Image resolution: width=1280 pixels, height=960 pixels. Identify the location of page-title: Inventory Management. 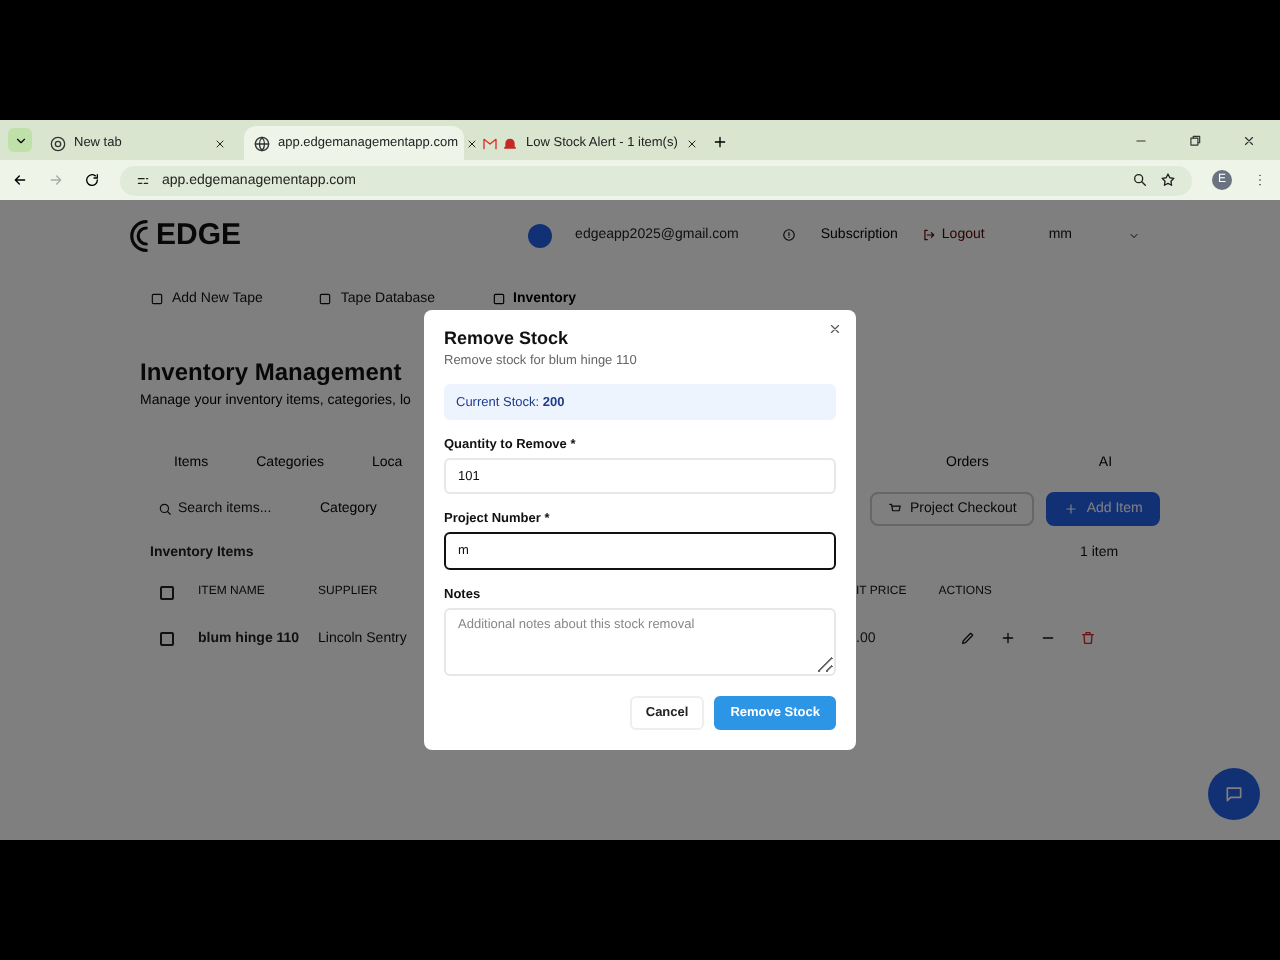
(271, 372).